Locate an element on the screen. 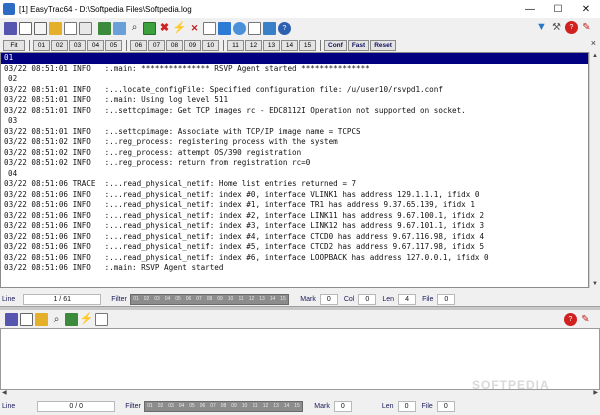 The image size is (600, 415). filter-button-12: 12 is located at coordinates (253, 45).